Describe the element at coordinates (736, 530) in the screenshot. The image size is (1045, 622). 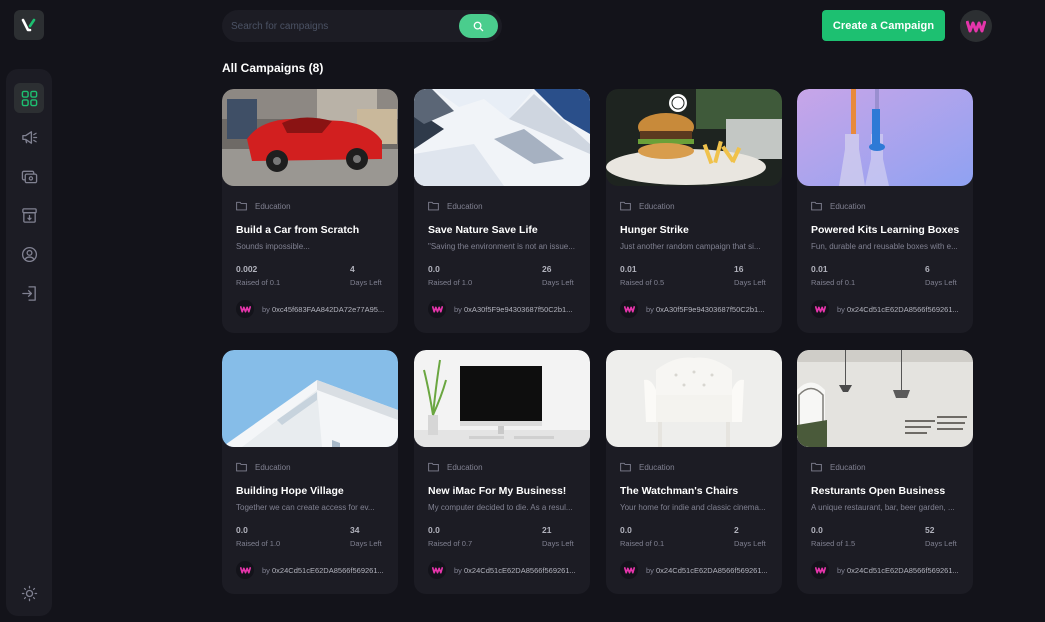
I see `days-left-value: 2` at that location.